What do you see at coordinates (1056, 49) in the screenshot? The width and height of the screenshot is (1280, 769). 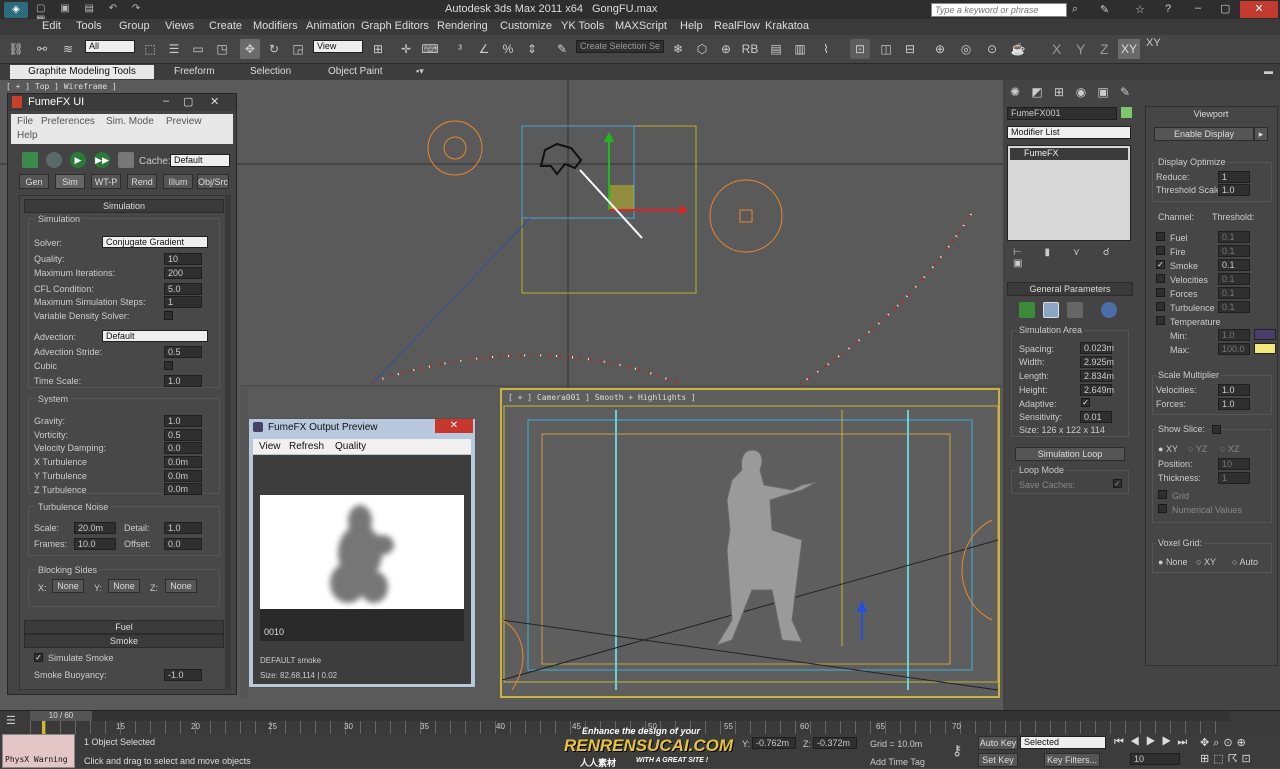 I see `axis-x-button: X` at bounding box center [1056, 49].